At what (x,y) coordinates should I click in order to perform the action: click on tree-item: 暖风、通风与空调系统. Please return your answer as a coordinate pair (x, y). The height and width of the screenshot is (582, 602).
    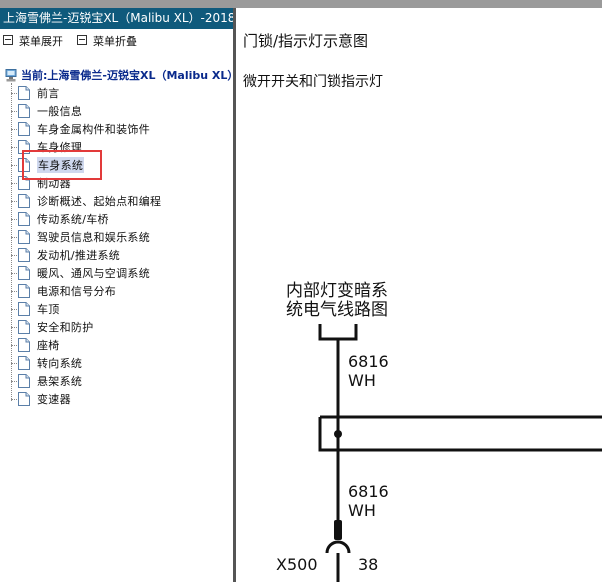
    Looking at the image, I should click on (80, 273).